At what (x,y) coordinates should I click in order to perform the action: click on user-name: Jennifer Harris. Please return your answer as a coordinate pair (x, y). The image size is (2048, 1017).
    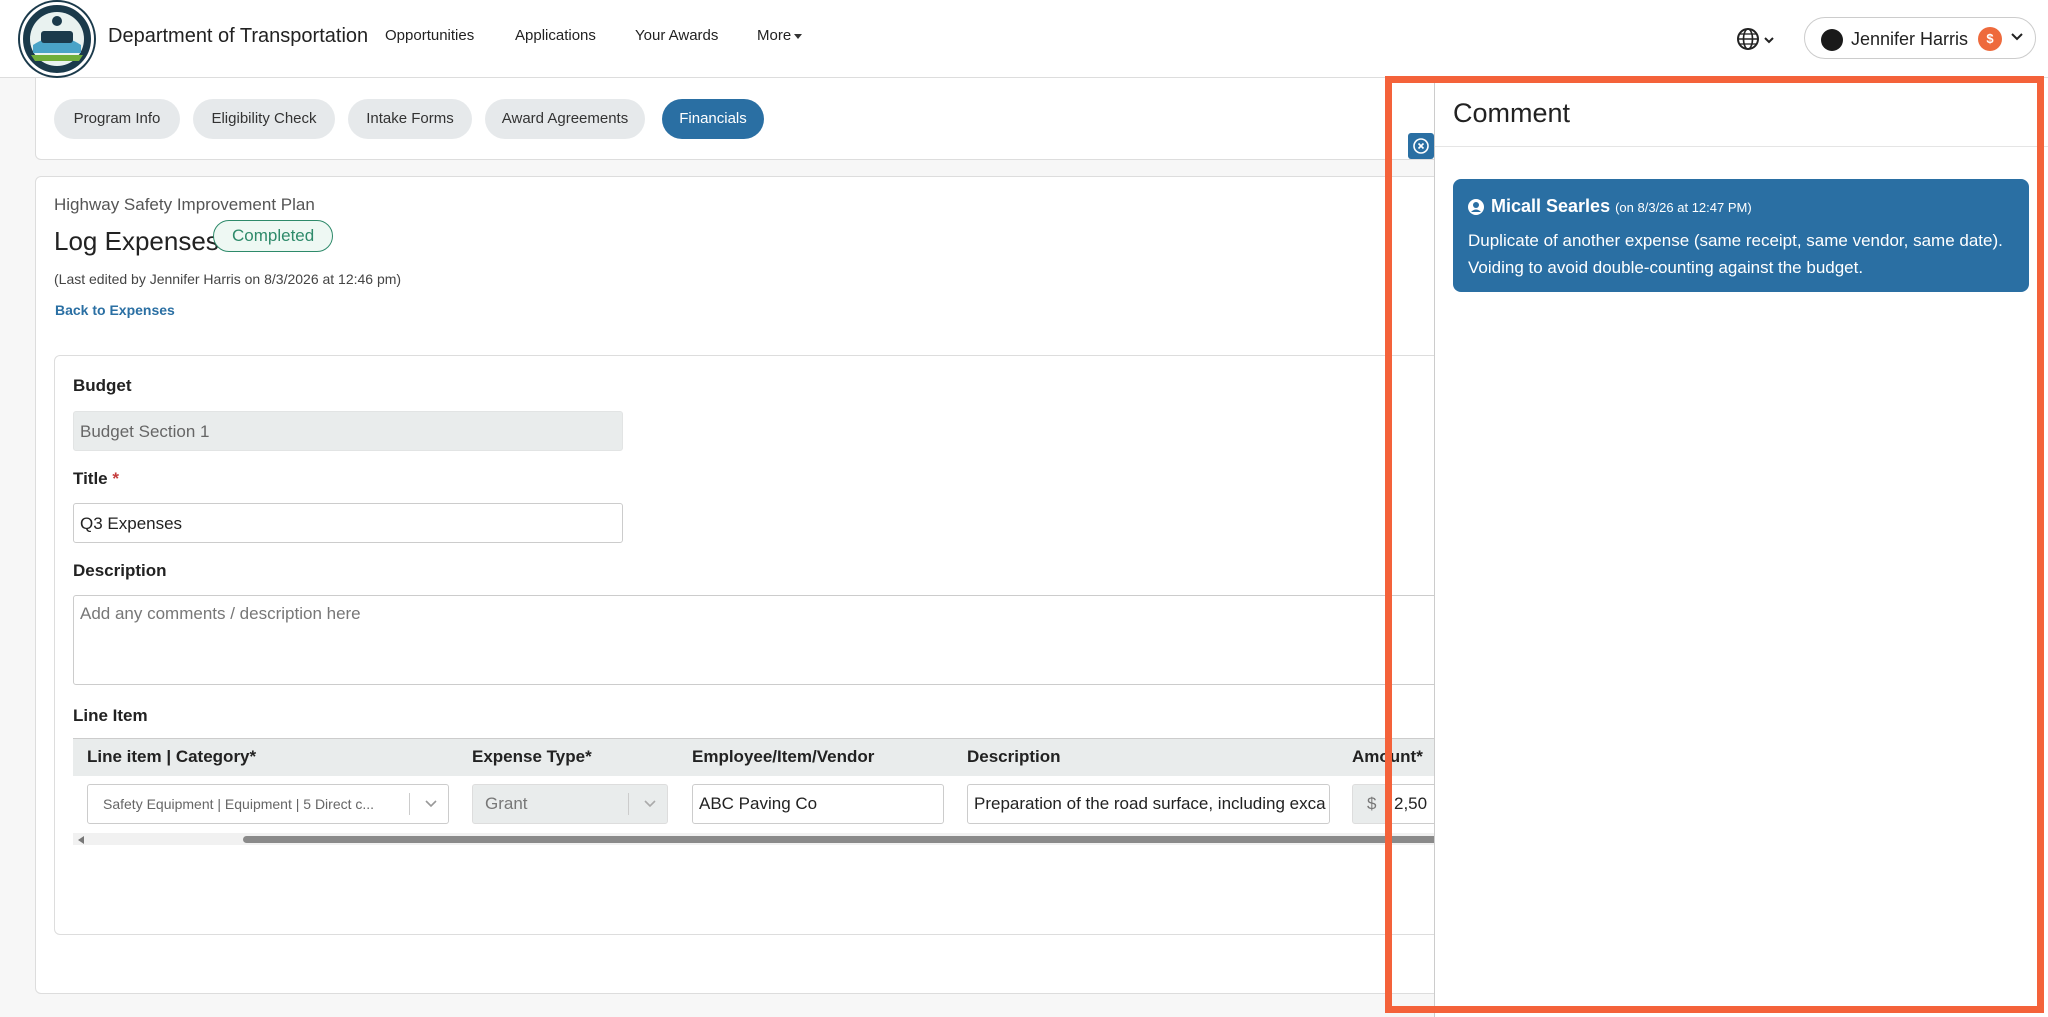
    Looking at the image, I should click on (1910, 39).